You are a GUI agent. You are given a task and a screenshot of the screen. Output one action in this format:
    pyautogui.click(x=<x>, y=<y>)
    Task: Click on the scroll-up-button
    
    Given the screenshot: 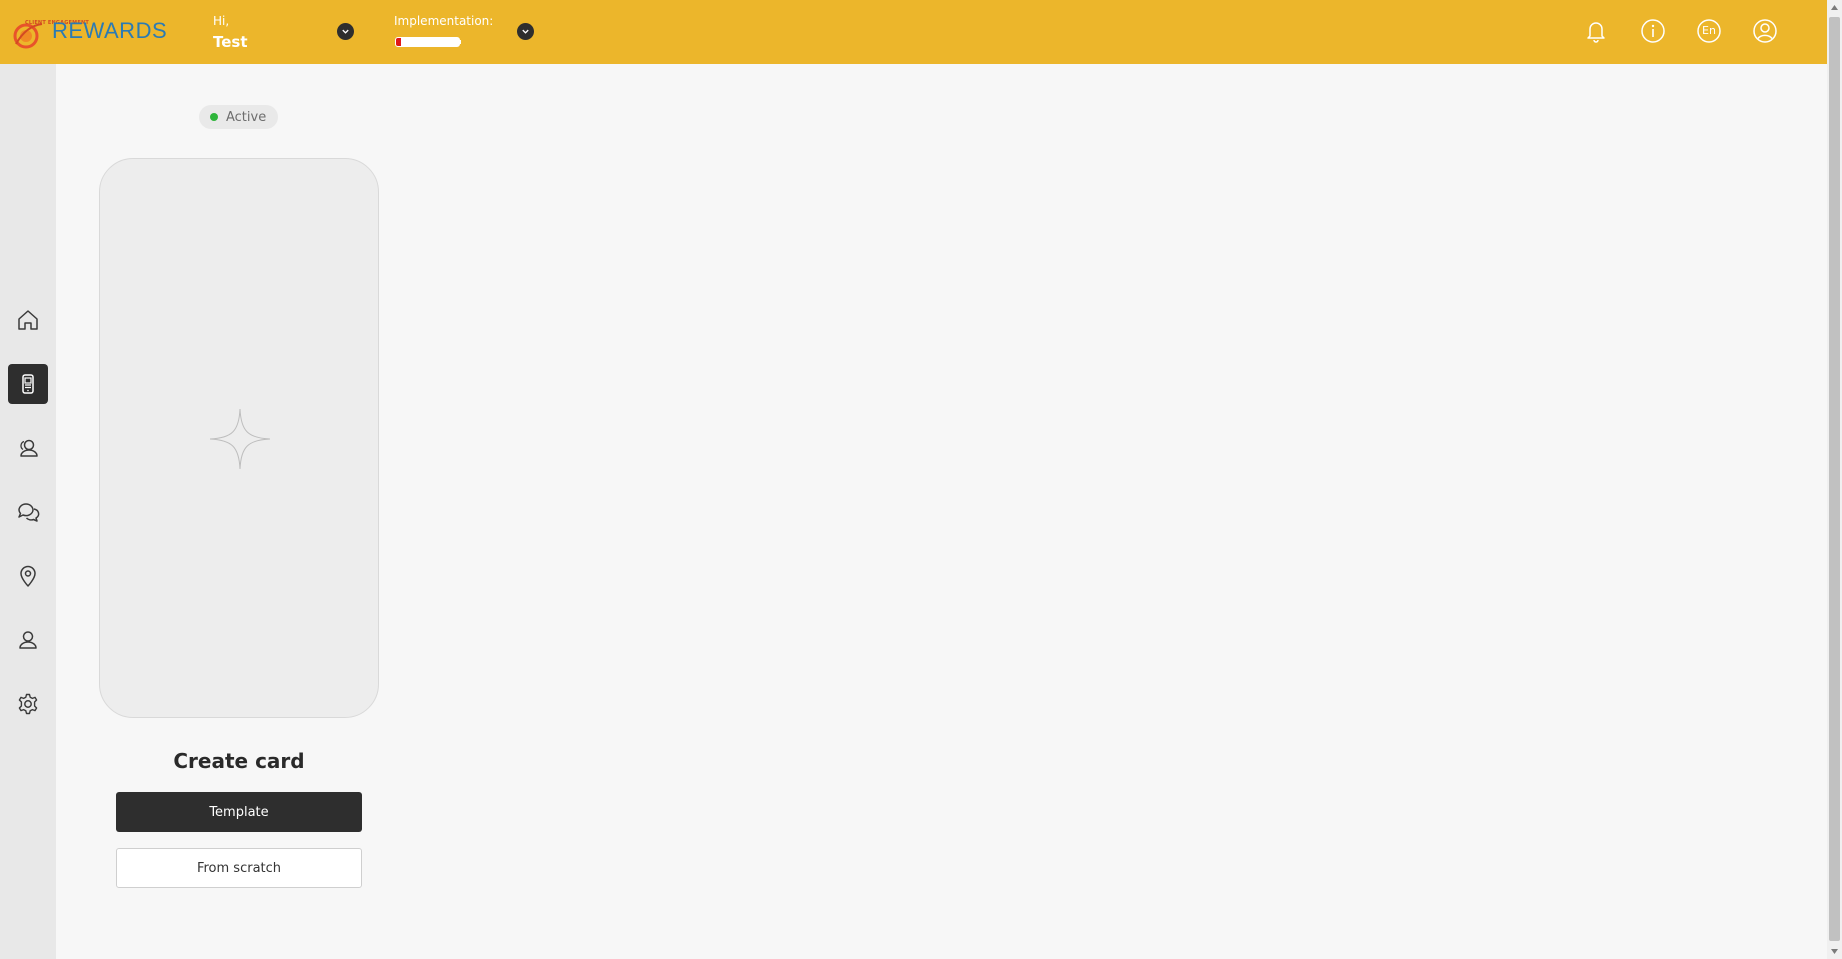 What is the action you would take?
    pyautogui.click(x=1834, y=7)
    